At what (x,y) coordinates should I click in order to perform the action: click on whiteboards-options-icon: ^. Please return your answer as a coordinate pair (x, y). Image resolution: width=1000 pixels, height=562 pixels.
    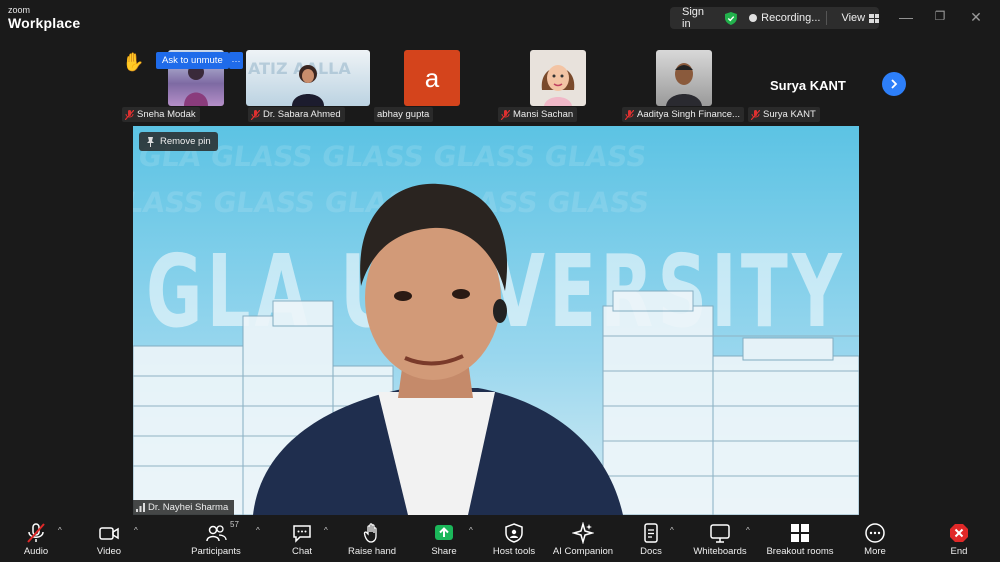
    Looking at the image, I should click on (748, 530).